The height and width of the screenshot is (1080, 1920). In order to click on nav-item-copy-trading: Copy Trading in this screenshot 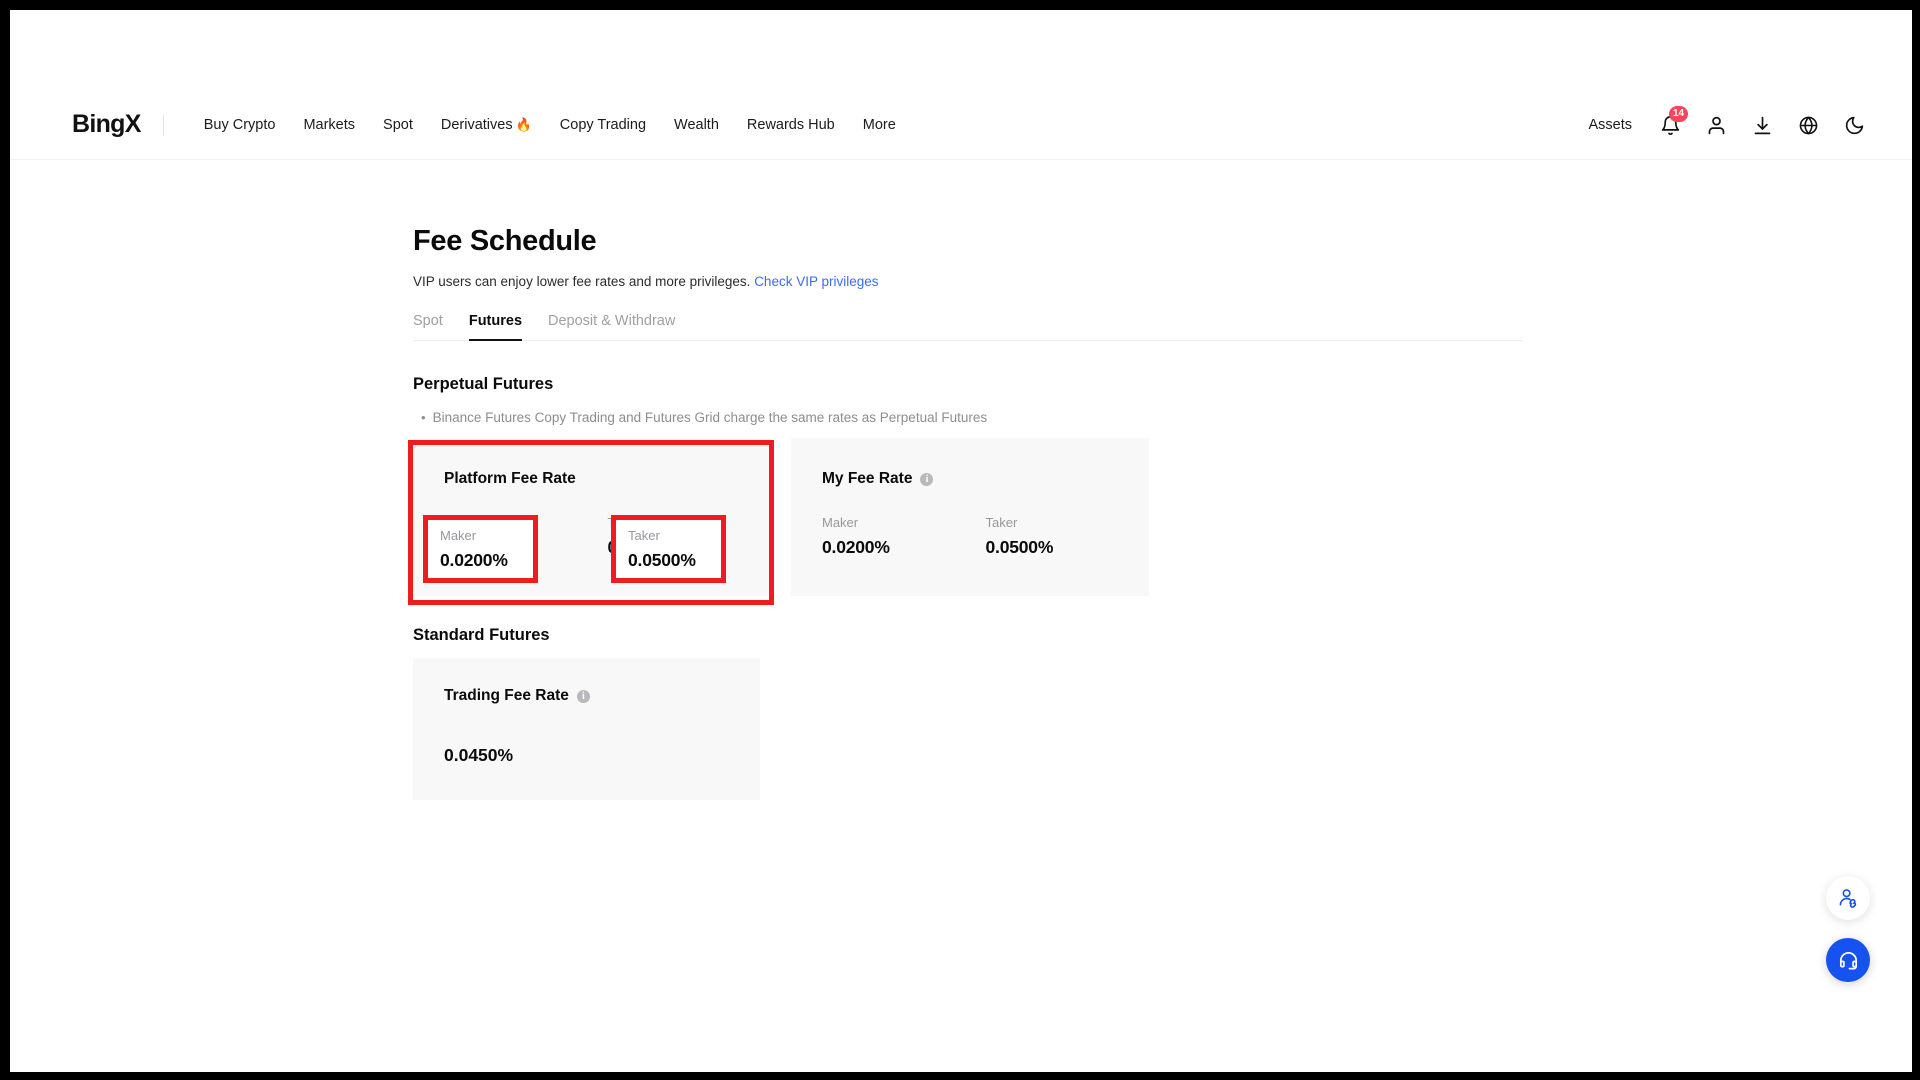, I will do `click(603, 125)`.